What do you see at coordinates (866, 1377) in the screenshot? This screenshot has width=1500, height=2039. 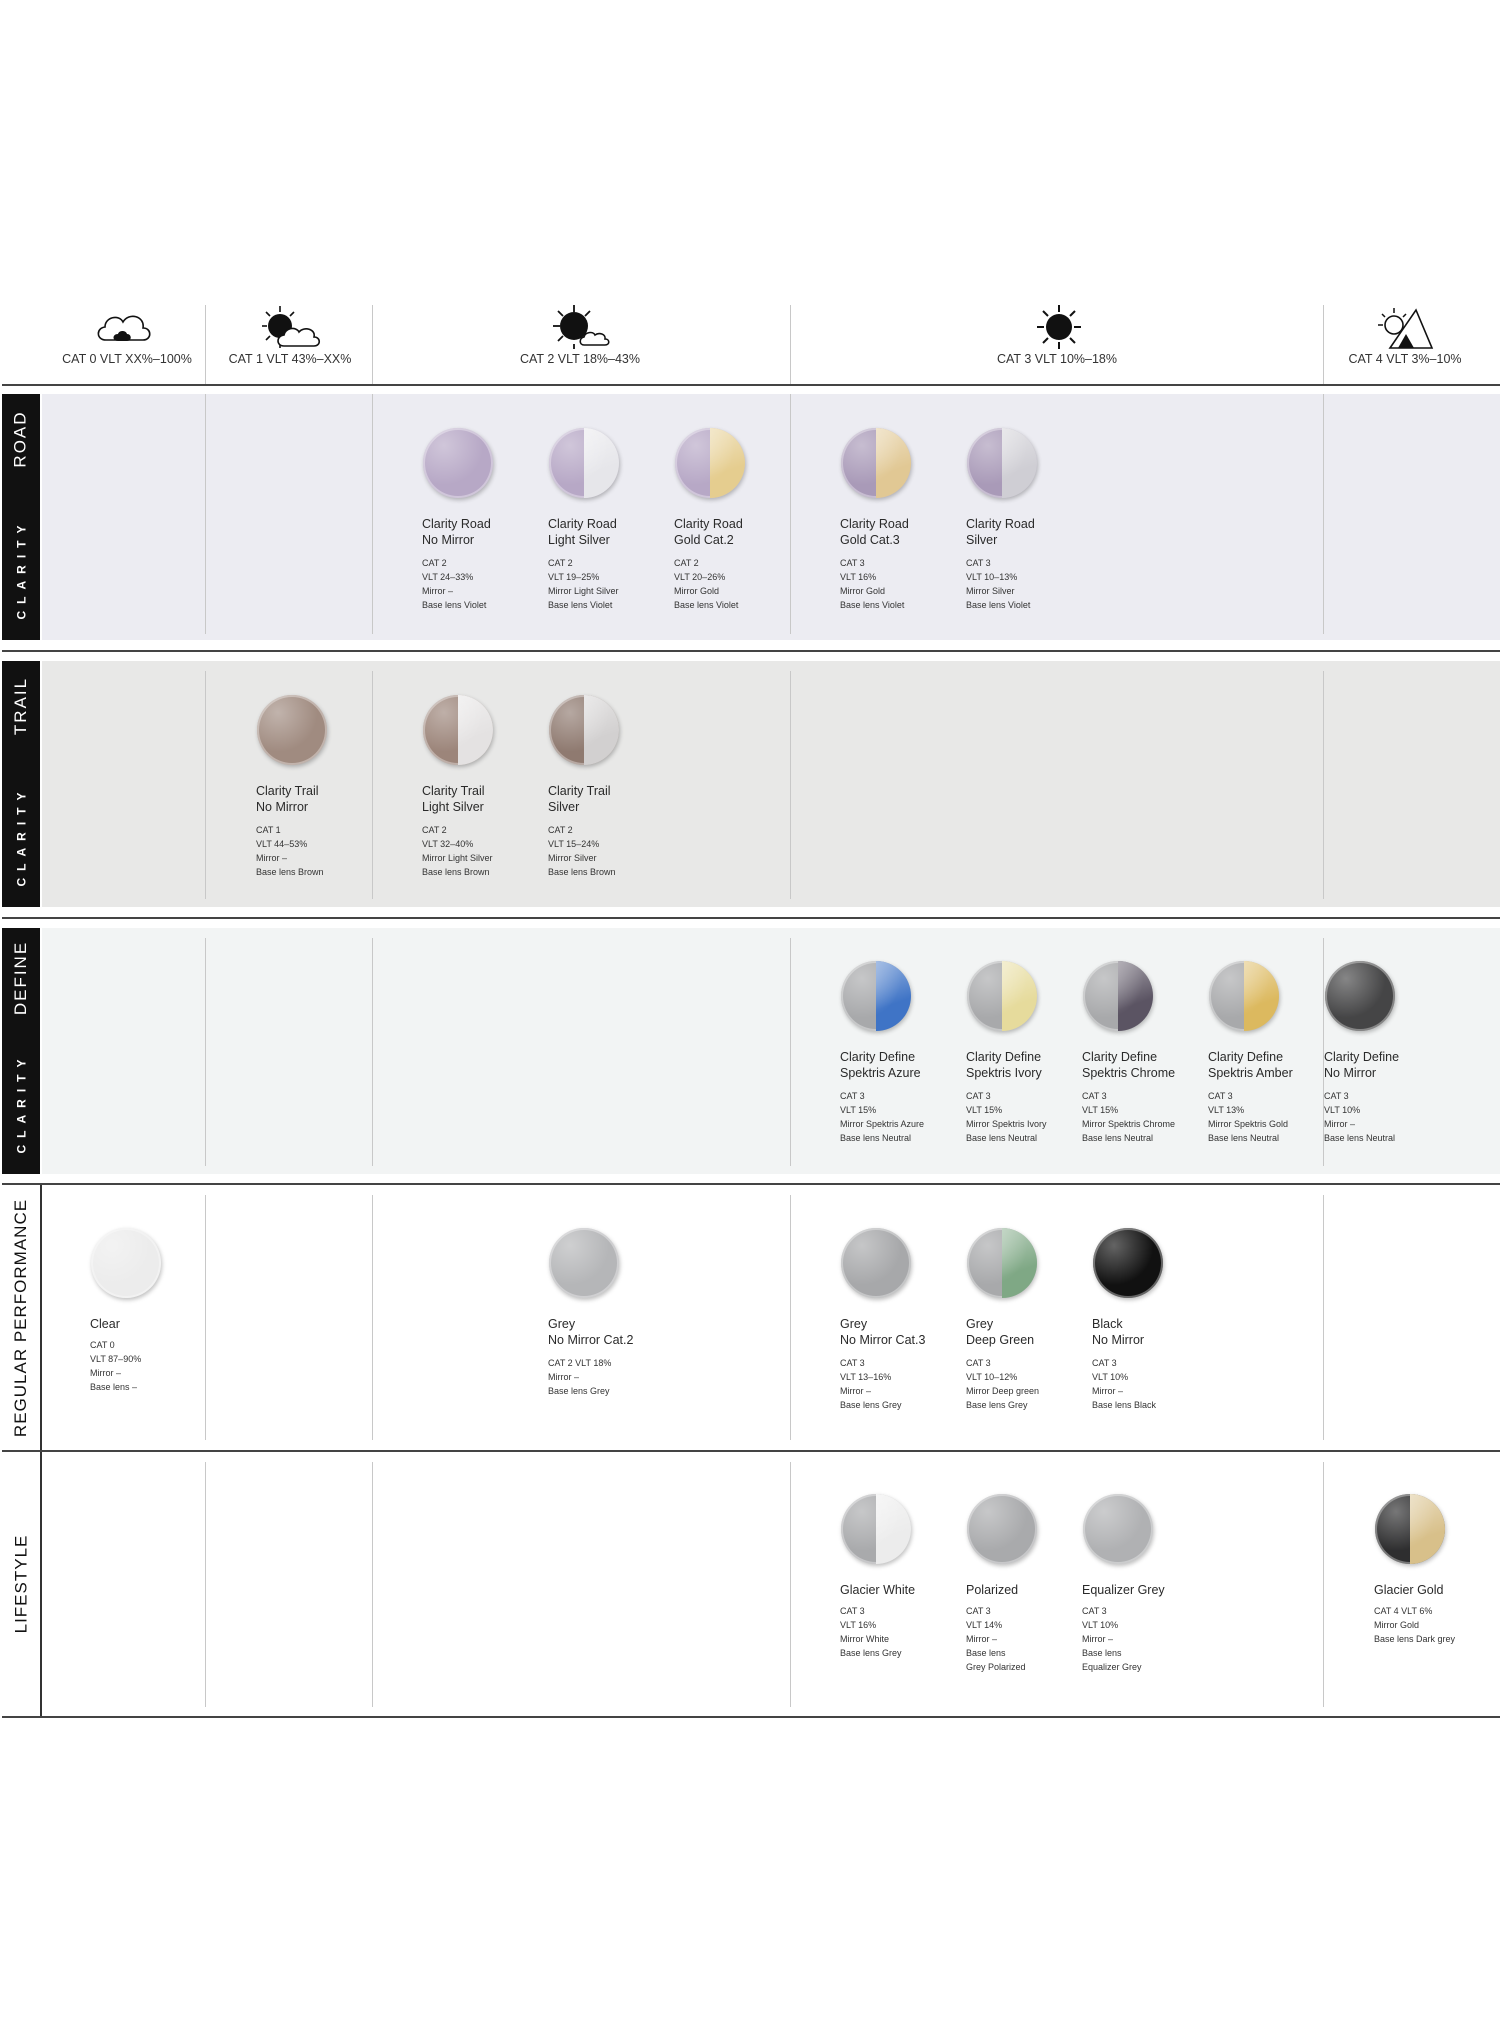 I see `lens-spec: VLT 13–16%` at bounding box center [866, 1377].